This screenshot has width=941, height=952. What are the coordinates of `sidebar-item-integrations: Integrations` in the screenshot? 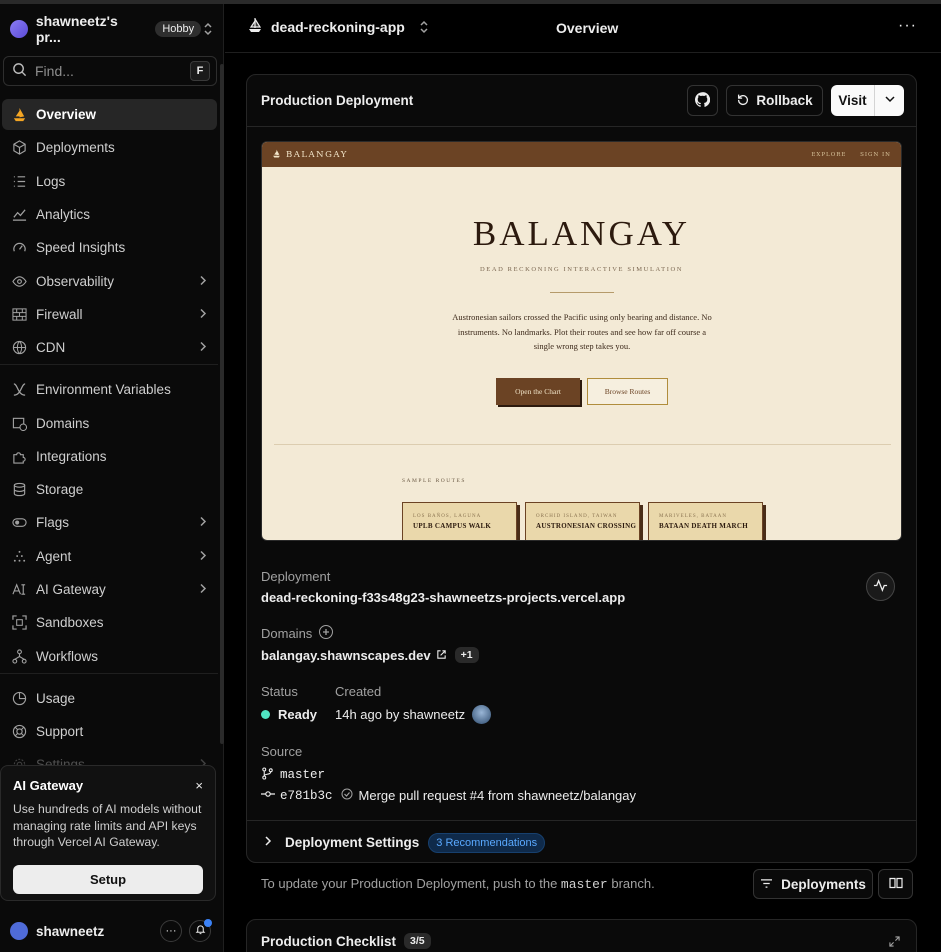 It's located at (109, 456).